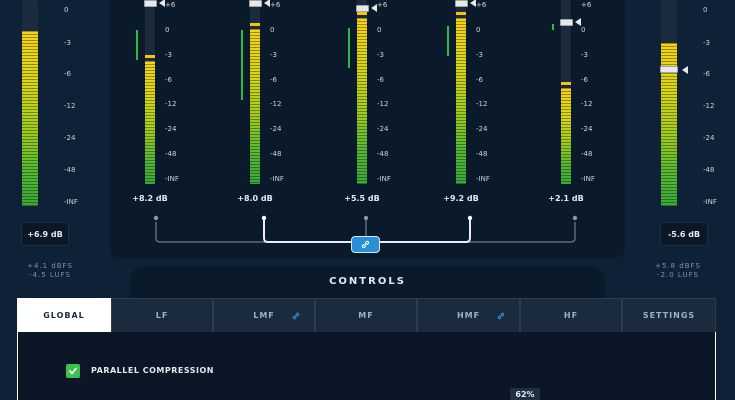 The width and height of the screenshot is (735, 400). Describe the element at coordinates (669, 103) in the screenshot. I see `output-level-meter` at that location.